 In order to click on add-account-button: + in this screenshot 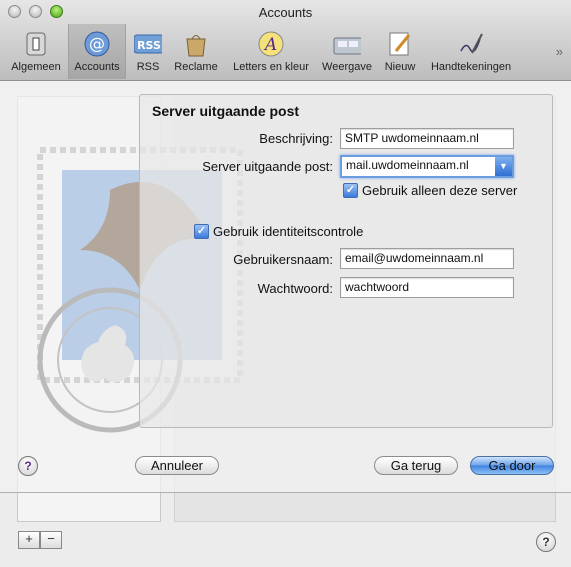, I will do `click(29, 540)`.